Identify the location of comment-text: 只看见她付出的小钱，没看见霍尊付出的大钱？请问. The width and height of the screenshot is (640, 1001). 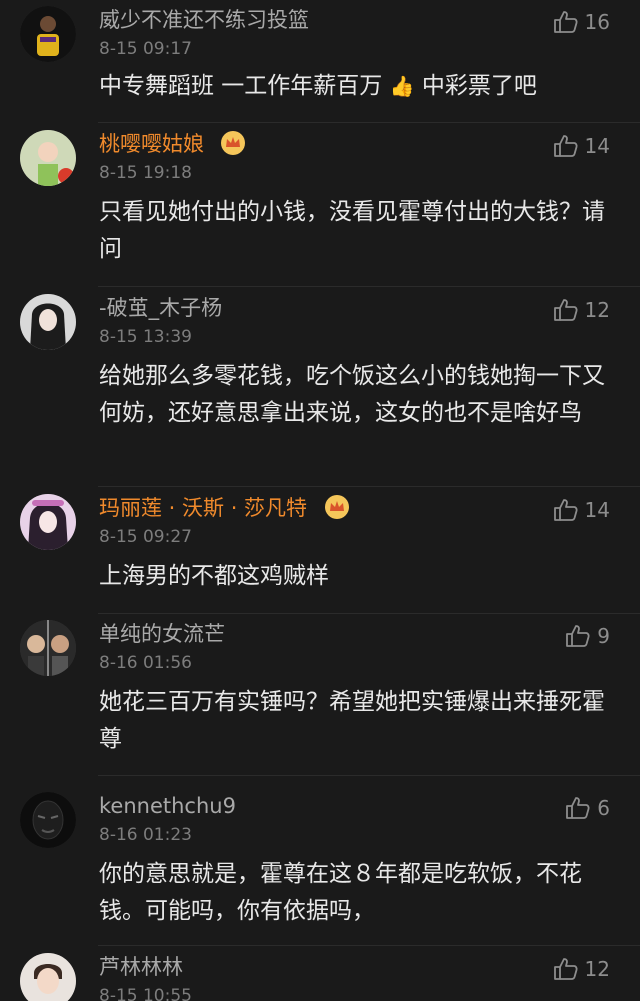
(352, 230).